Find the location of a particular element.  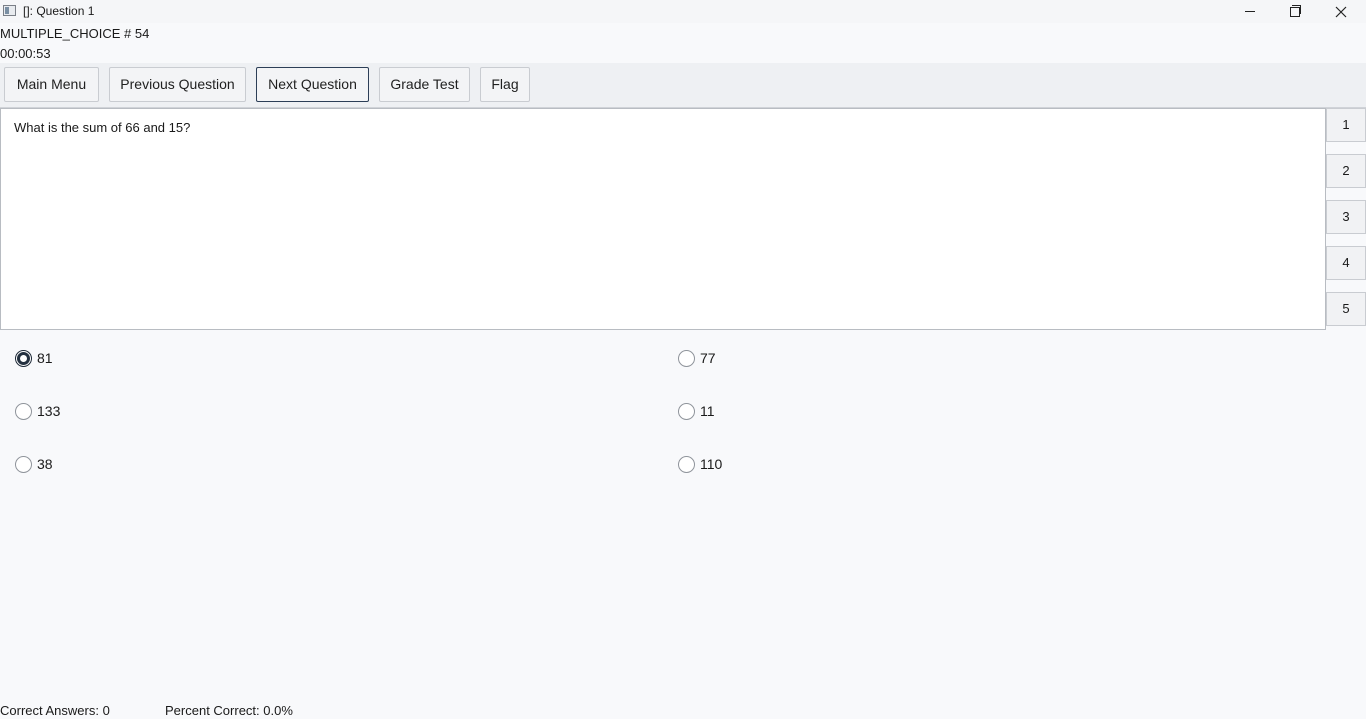

question-nav-button-3: 3 is located at coordinates (1346, 217).